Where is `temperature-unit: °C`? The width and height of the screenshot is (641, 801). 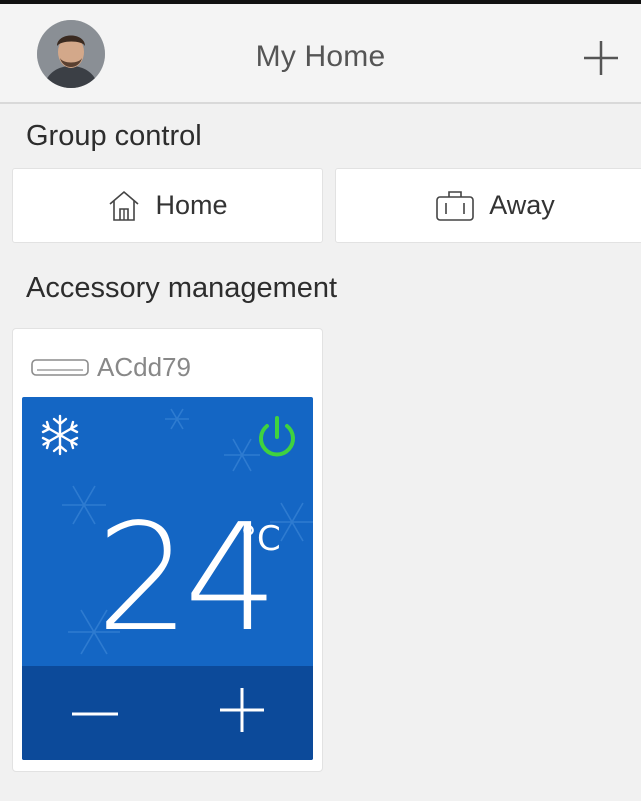 temperature-unit: °C is located at coordinates (260, 539).